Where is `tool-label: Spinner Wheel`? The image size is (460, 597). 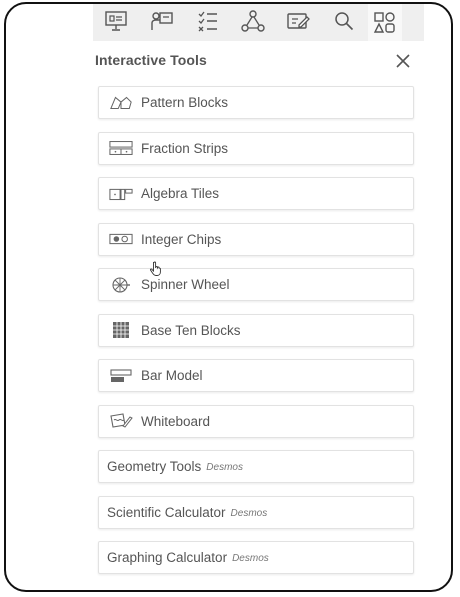 tool-label: Spinner Wheel is located at coordinates (185, 284).